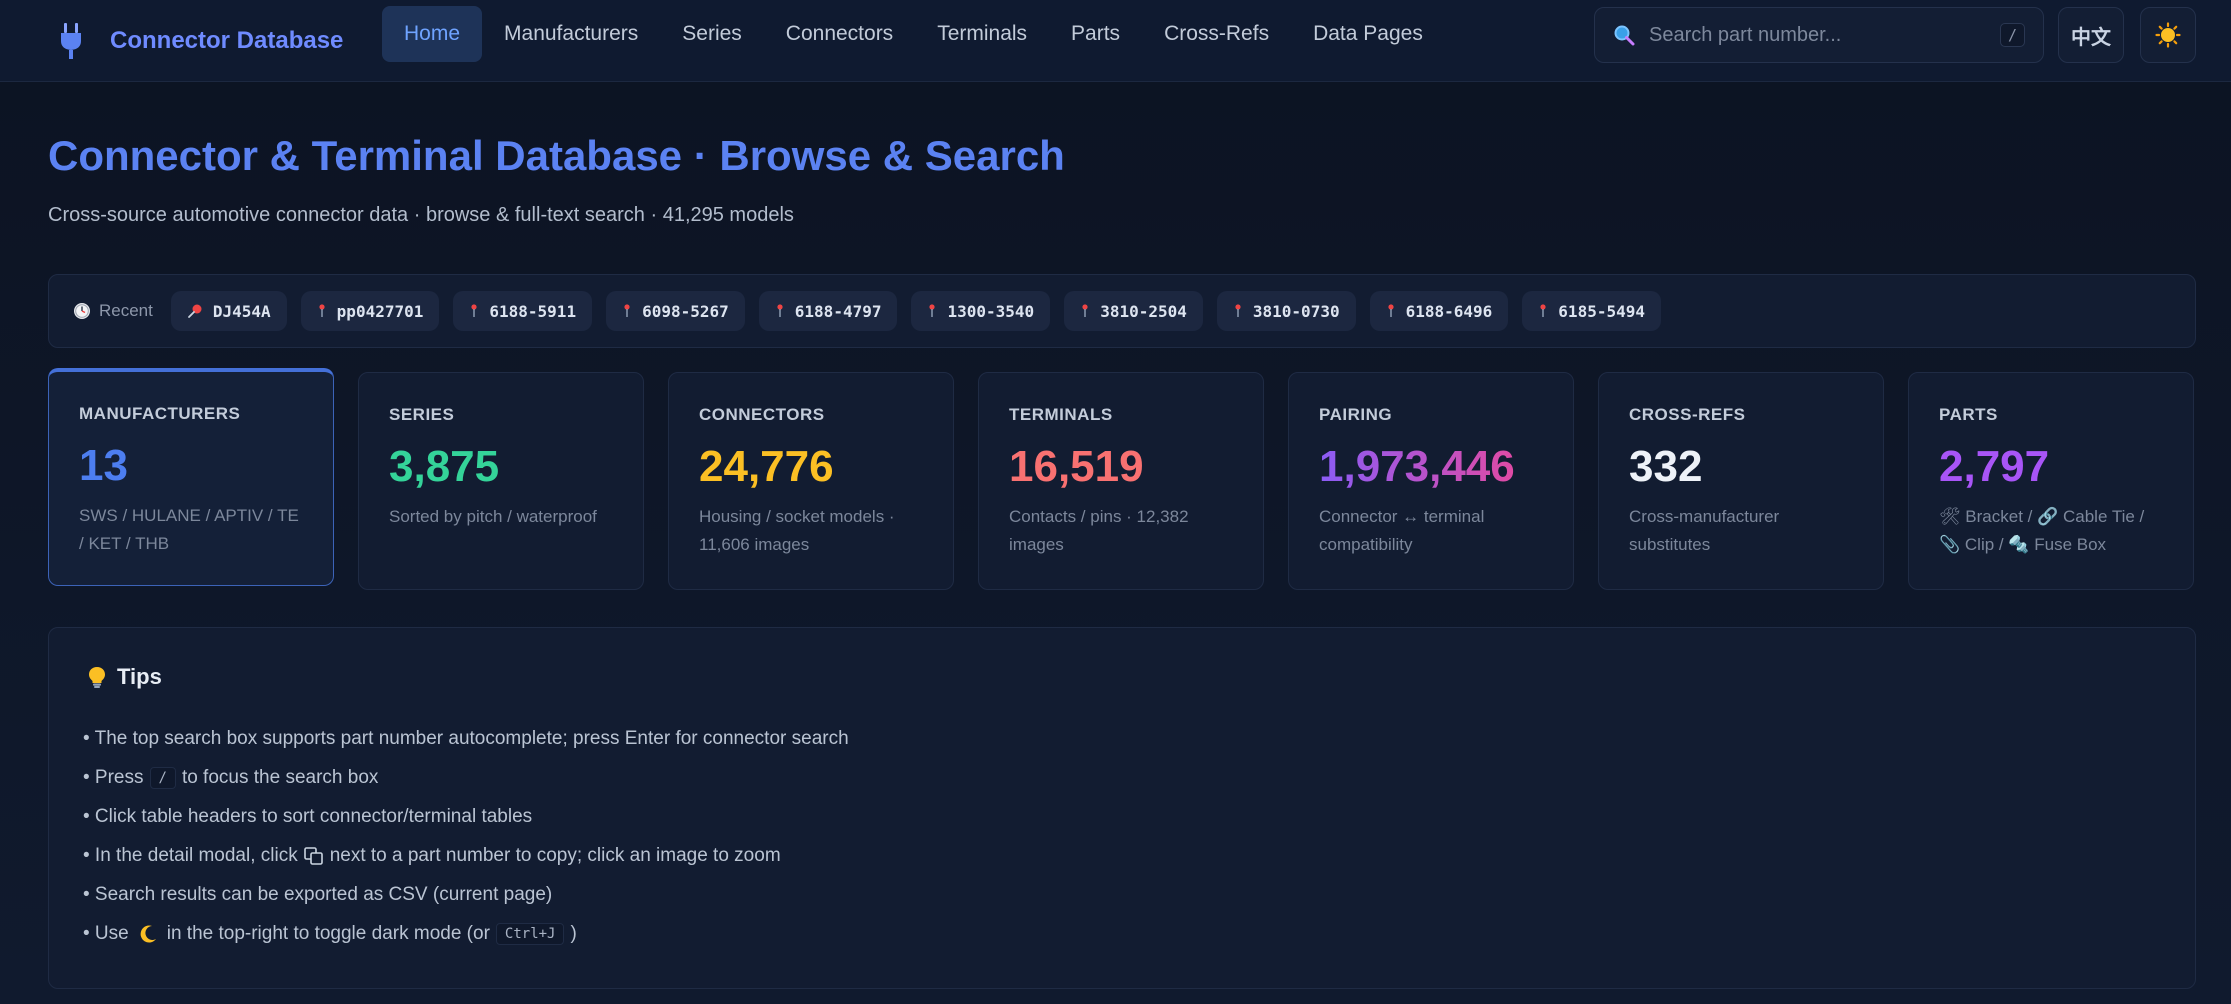 Image resolution: width=2231 pixels, height=1004 pixels. I want to click on brand-name: Connector Database, so click(227, 40).